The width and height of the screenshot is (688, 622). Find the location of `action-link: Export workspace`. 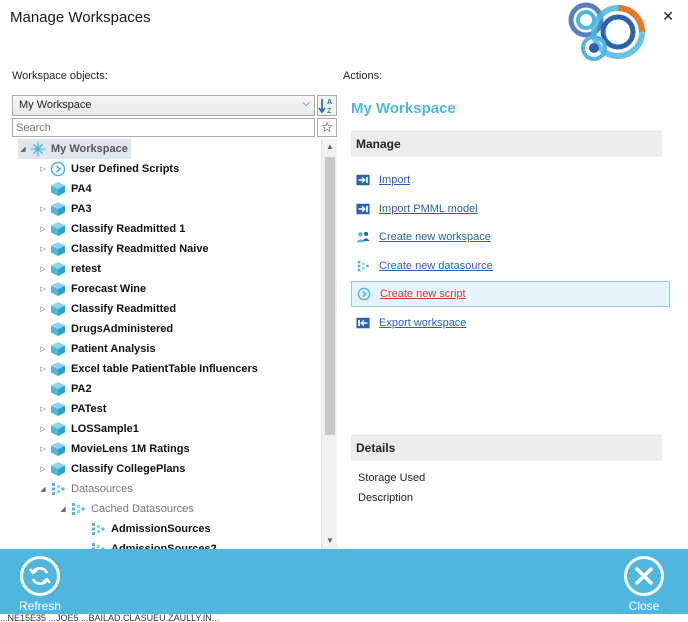

action-link: Export workspace is located at coordinates (422, 323).